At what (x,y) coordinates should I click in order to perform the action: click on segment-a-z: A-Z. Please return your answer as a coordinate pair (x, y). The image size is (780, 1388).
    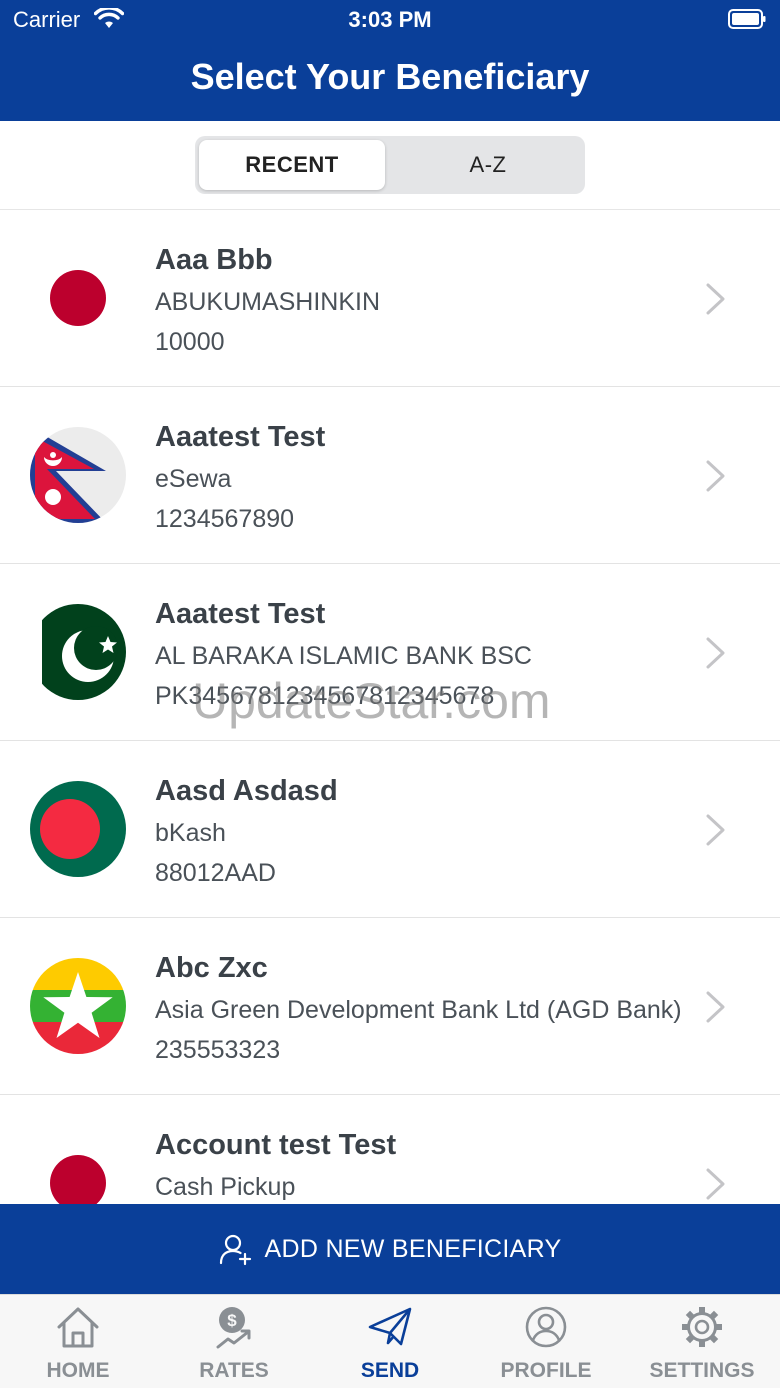
    Looking at the image, I should click on (488, 165).